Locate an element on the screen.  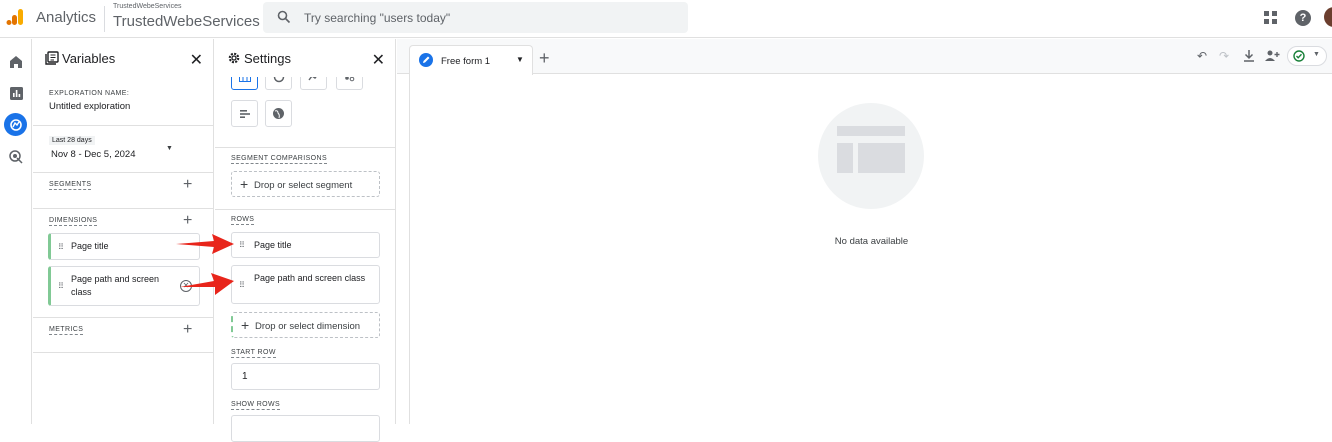
date-range-selector: Last 28 days Nov 8 - Dec 5, 2024 is located at coordinates (114, 148).